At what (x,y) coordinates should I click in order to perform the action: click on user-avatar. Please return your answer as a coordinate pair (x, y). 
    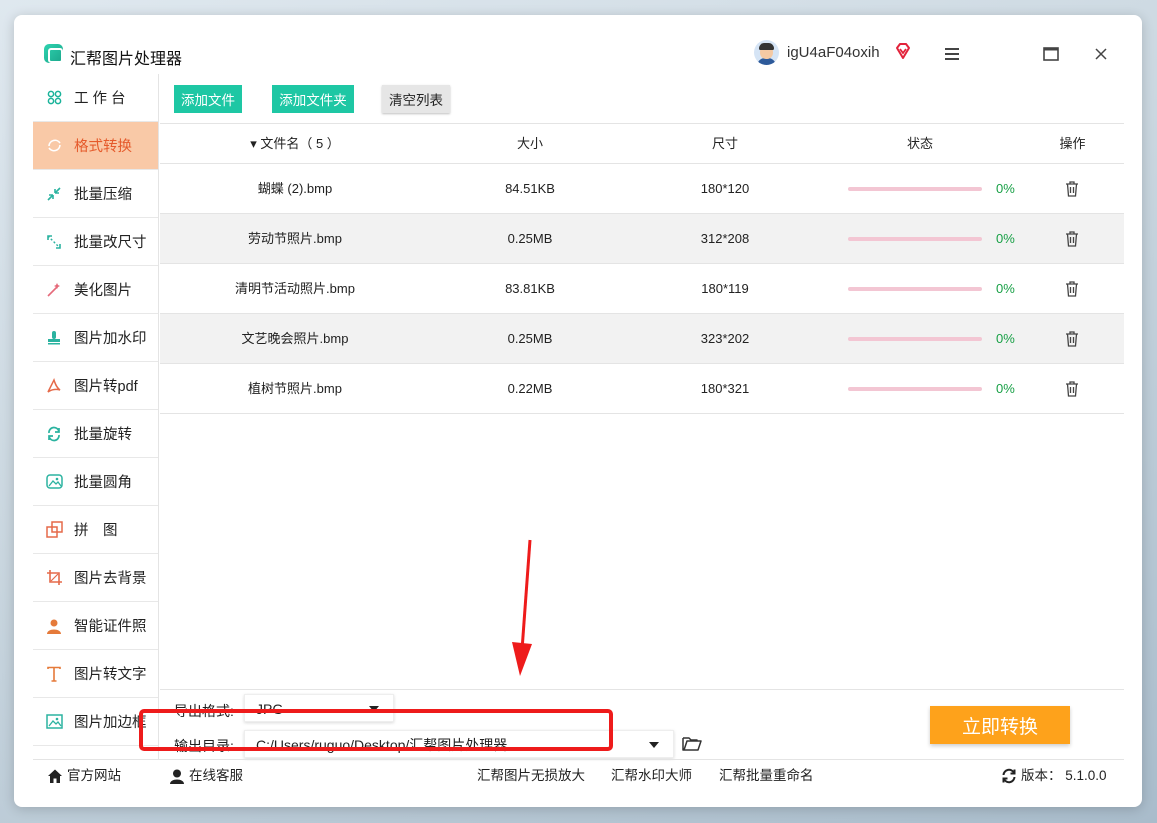
    Looking at the image, I should click on (766, 52).